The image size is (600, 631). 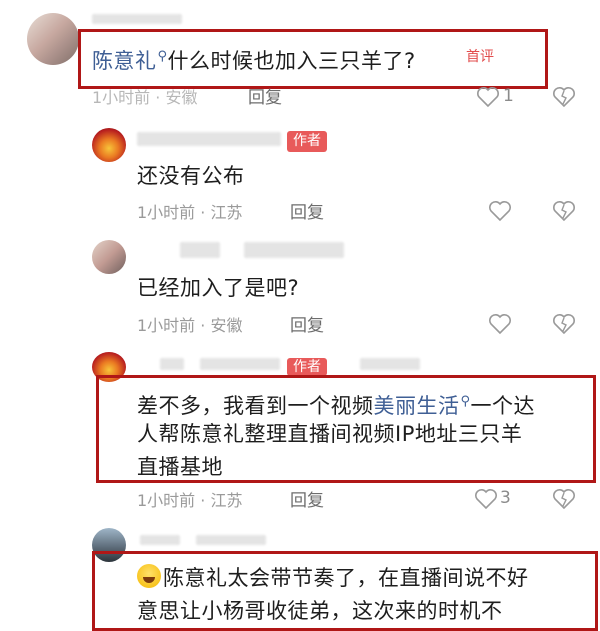 What do you see at coordinates (508, 96) in the screenshot?
I see `like-count: 1` at bounding box center [508, 96].